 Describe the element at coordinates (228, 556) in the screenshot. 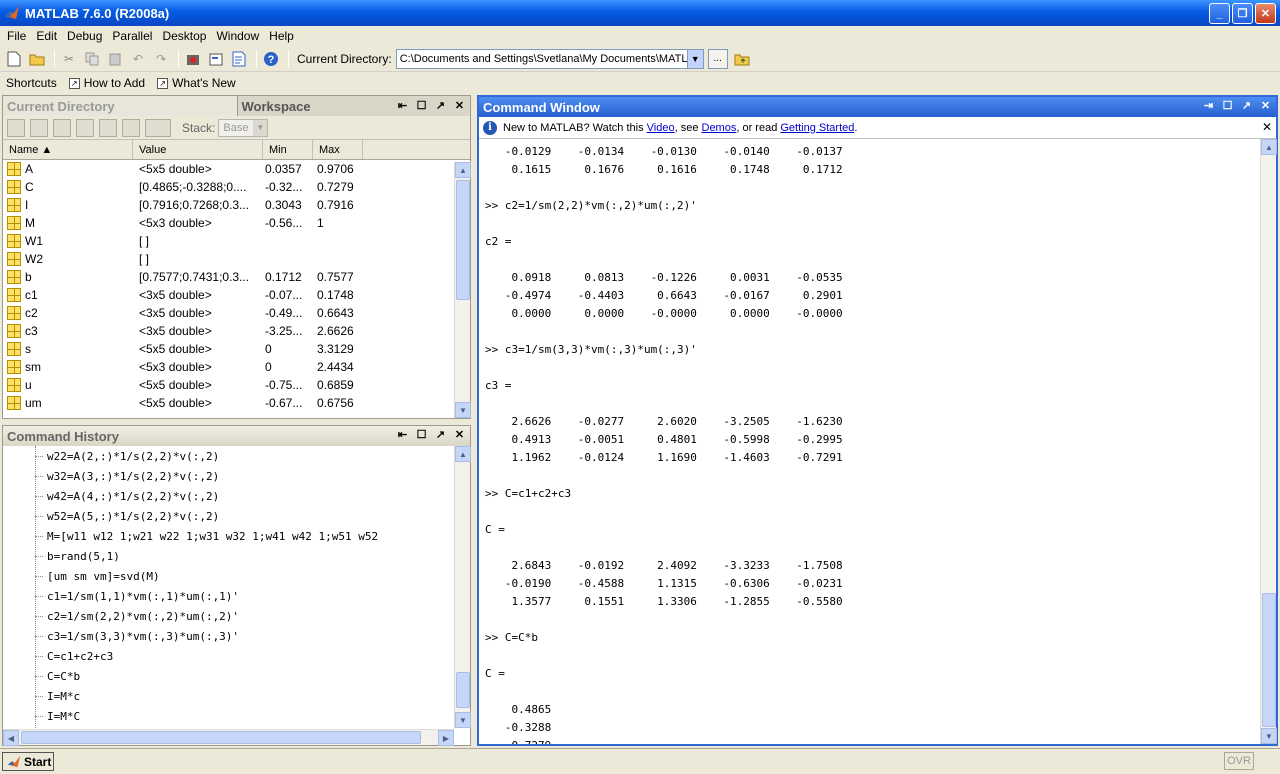

I see `history-entry: b=rand(5,1)` at that location.